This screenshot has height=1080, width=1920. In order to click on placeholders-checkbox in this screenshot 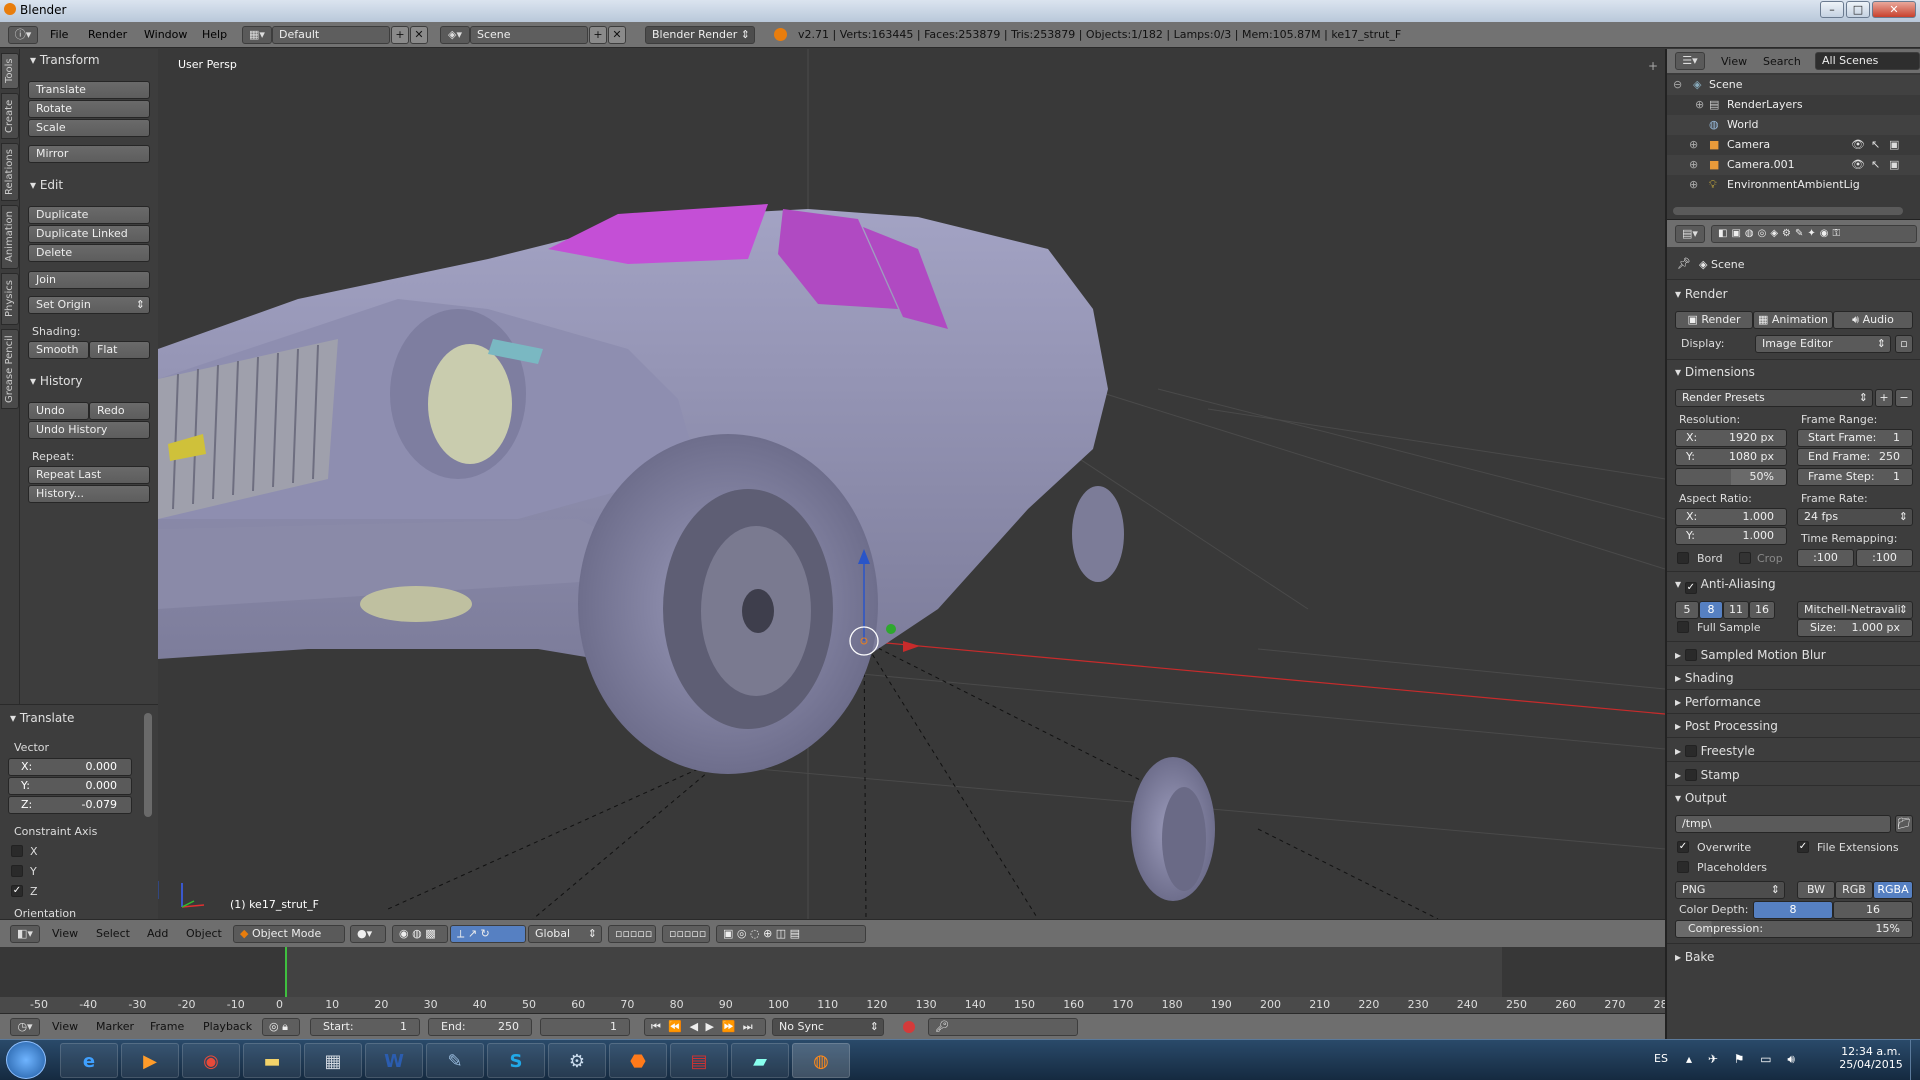, I will do `click(1683, 867)`.